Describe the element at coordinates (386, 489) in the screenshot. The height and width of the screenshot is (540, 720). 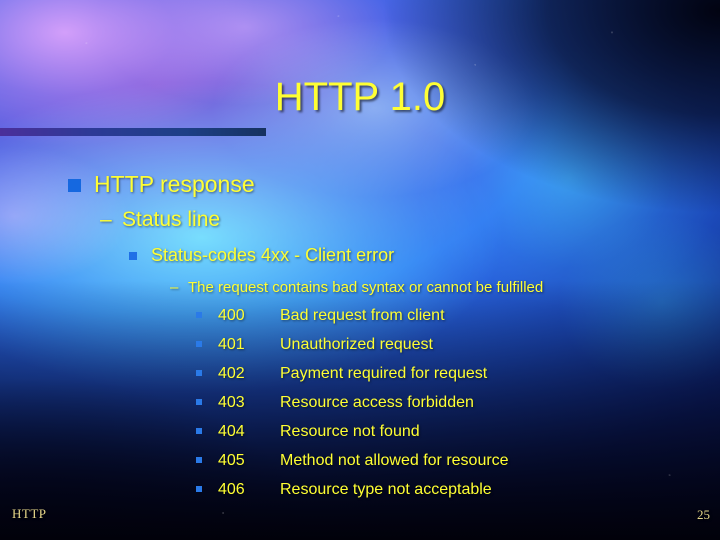
I see `status-code-description: Resource type not acceptable` at that location.